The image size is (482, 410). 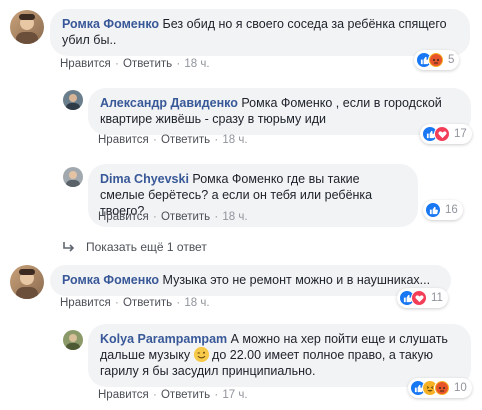 What do you see at coordinates (123, 395) in the screenshot?
I see `like-link: Нравится` at bounding box center [123, 395].